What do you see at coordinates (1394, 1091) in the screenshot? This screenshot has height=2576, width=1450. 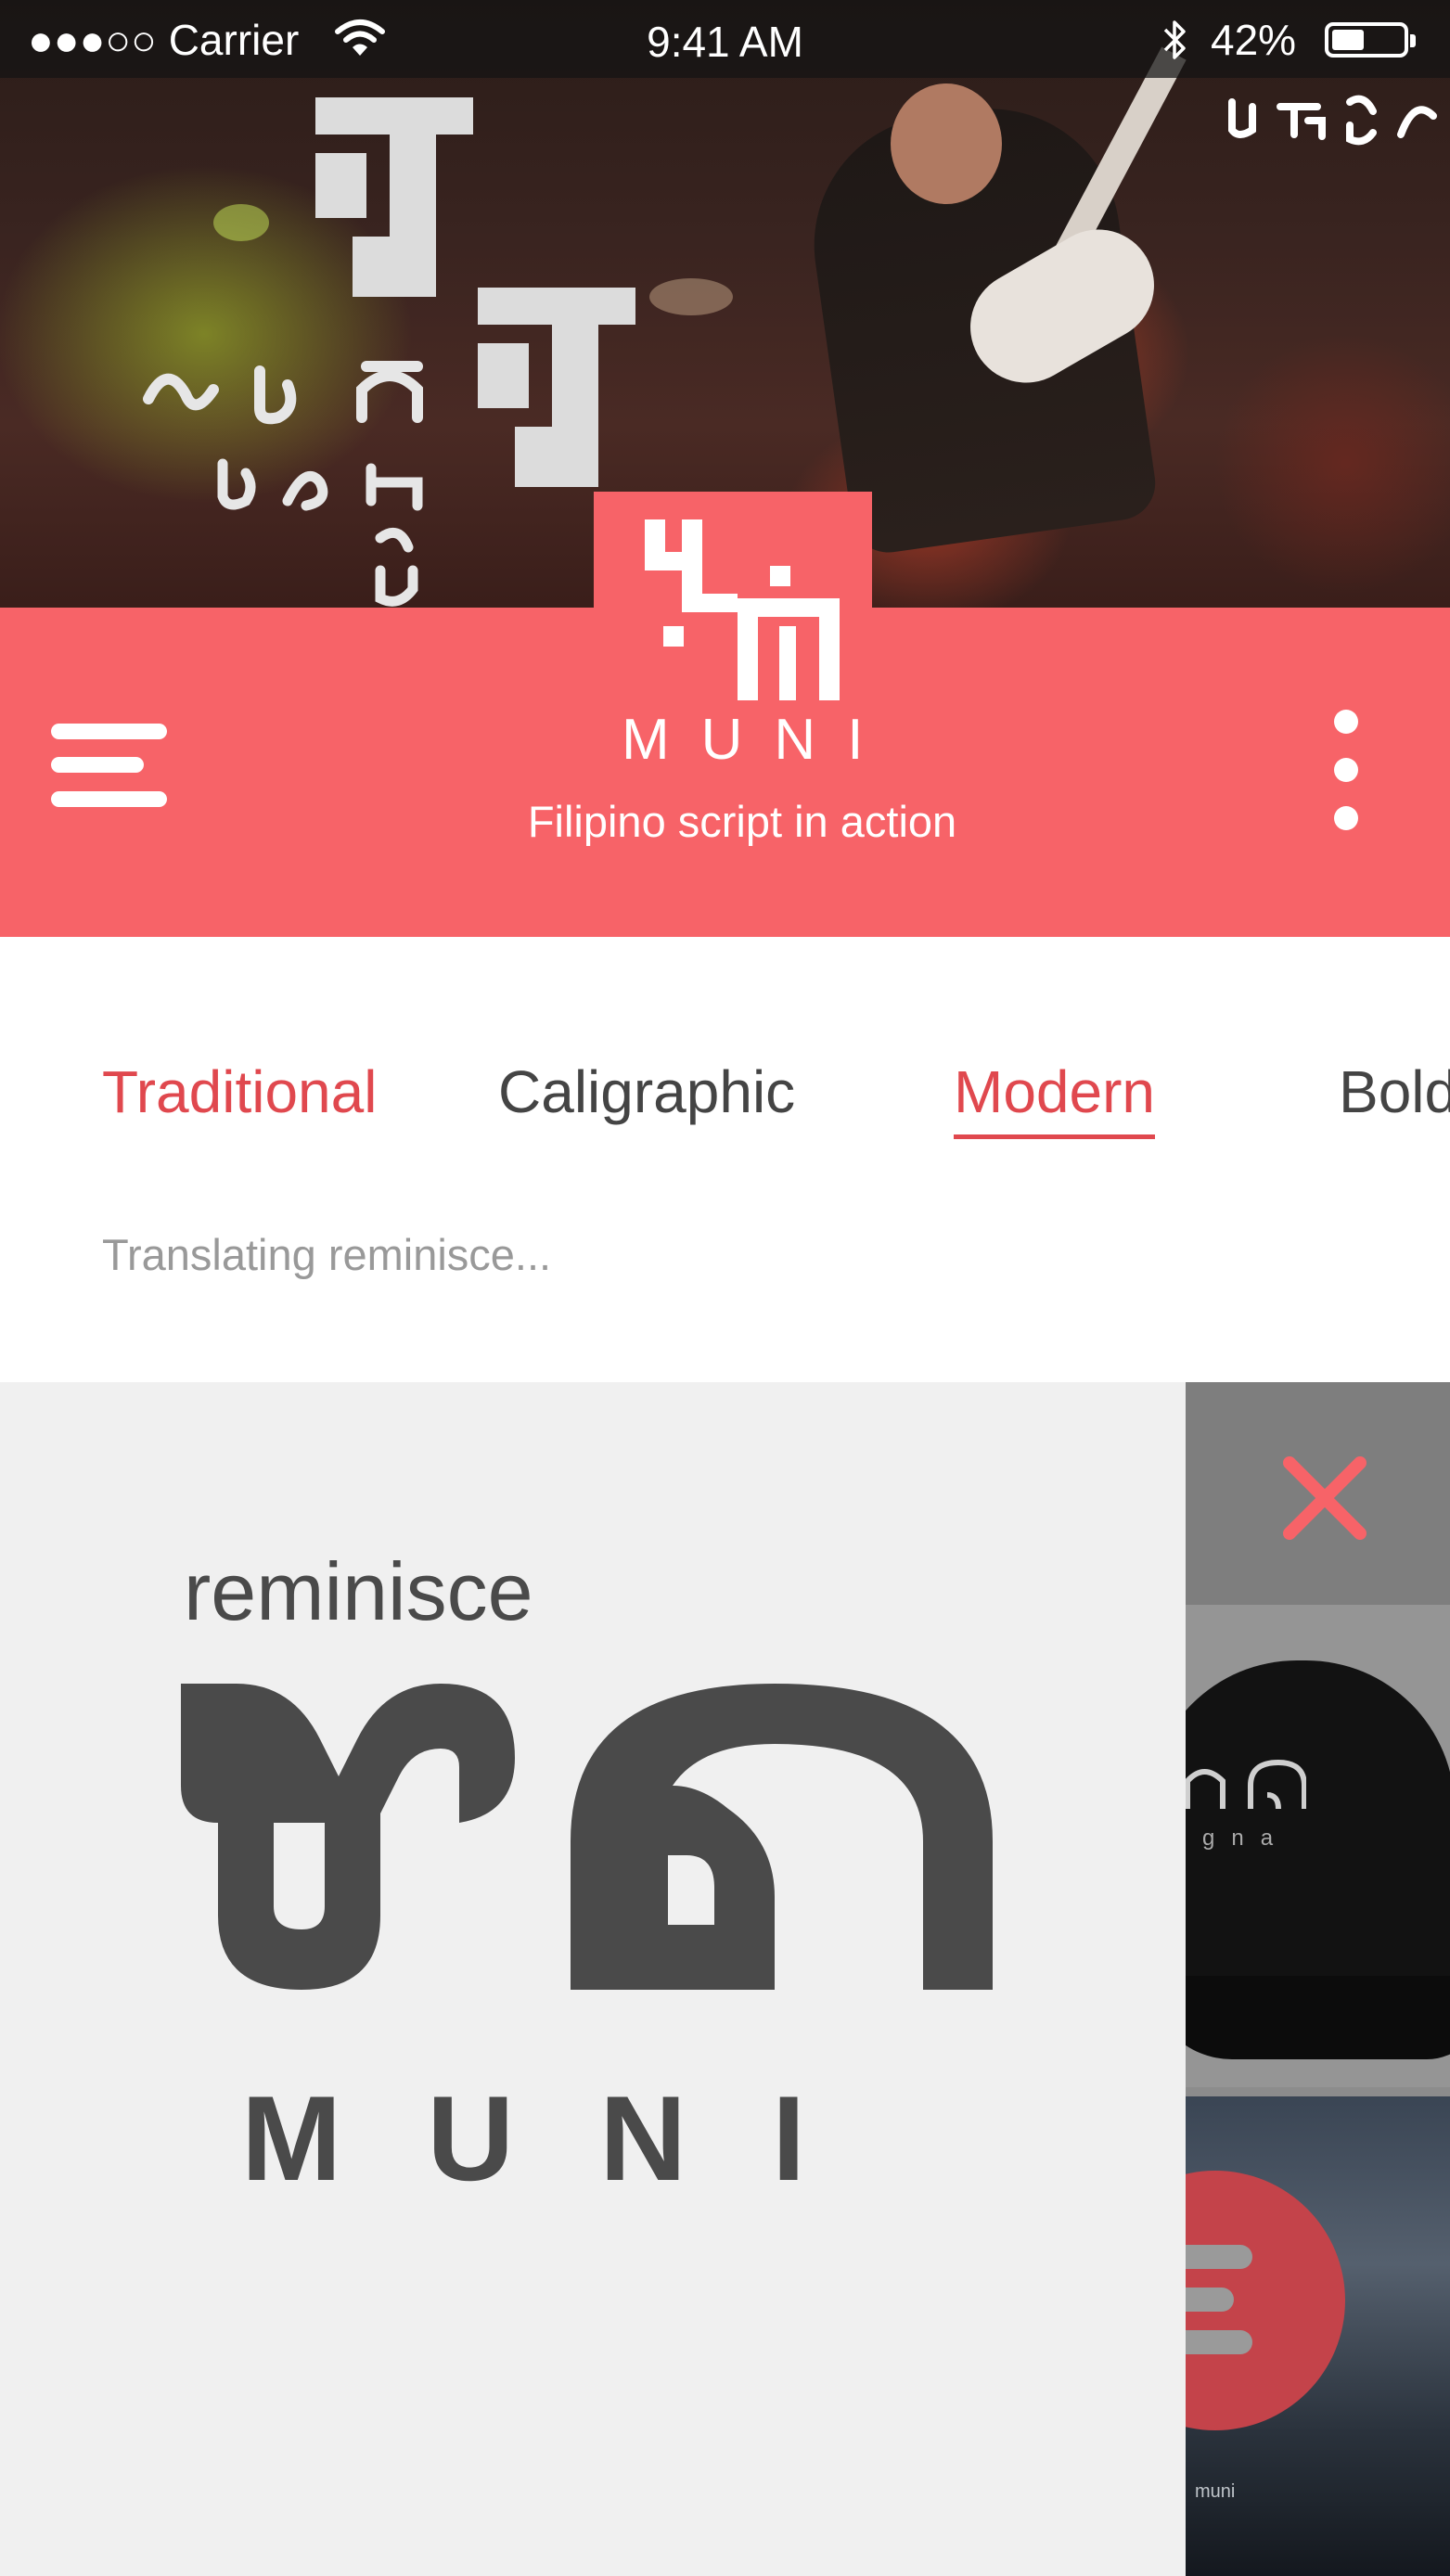 I see `tab-bold: Bold` at bounding box center [1394, 1091].